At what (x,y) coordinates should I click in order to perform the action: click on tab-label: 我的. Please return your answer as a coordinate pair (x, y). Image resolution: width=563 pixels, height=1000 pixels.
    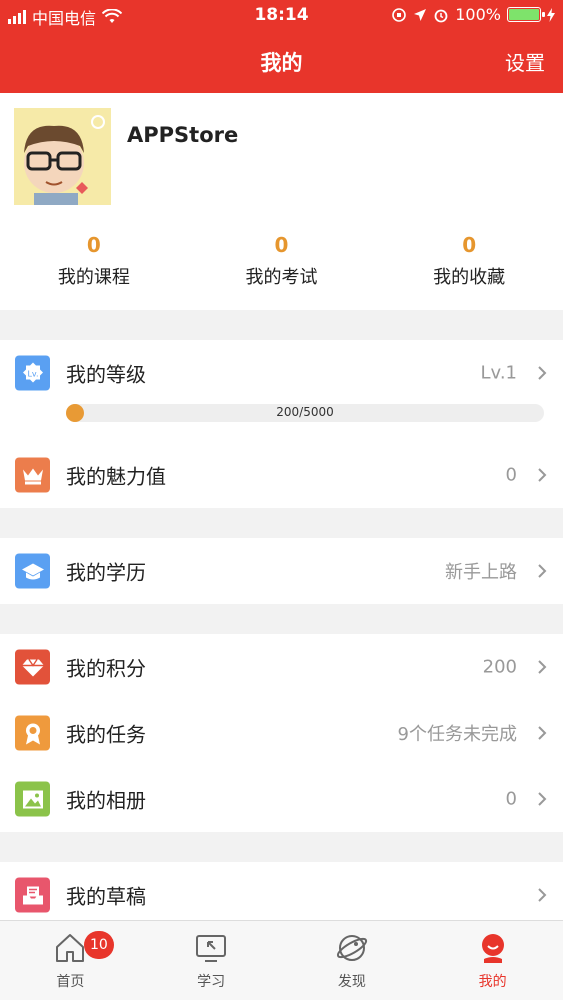
    Looking at the image, I should click on (492, 982).